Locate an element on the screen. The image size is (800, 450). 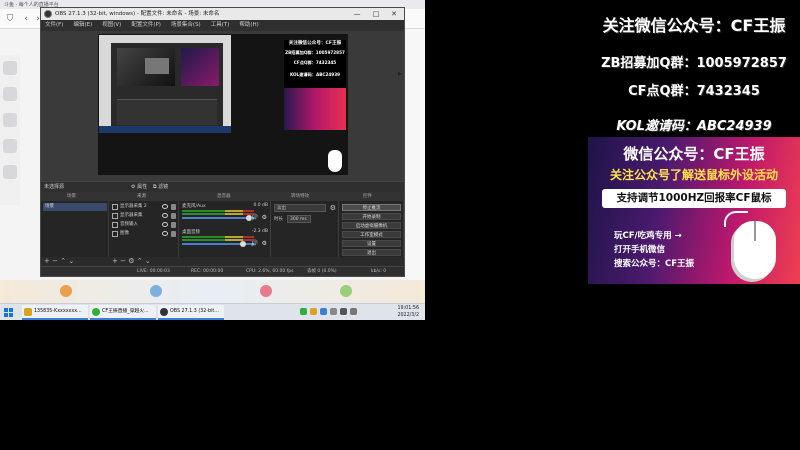
scenes-toolbar: + − ⌃ ⌄ is located at coordinates (59, 261).